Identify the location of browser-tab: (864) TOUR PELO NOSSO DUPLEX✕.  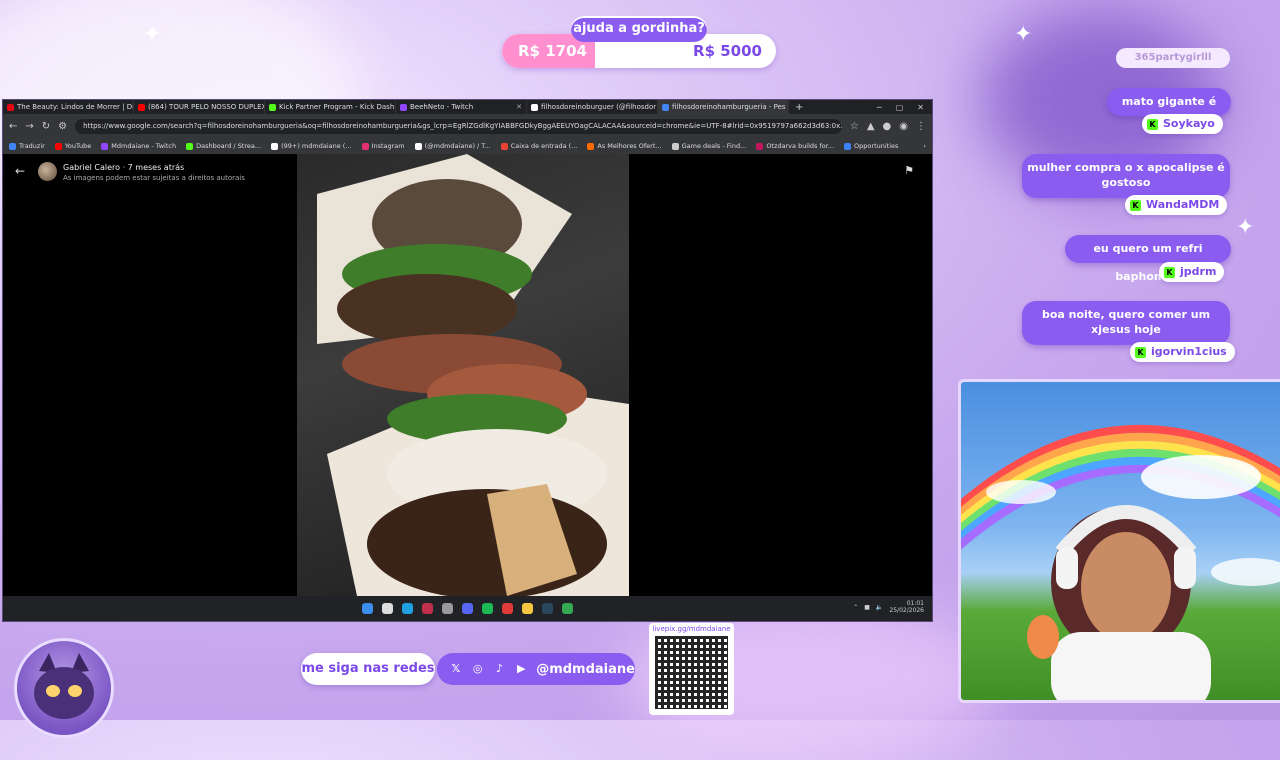
(199, 107).